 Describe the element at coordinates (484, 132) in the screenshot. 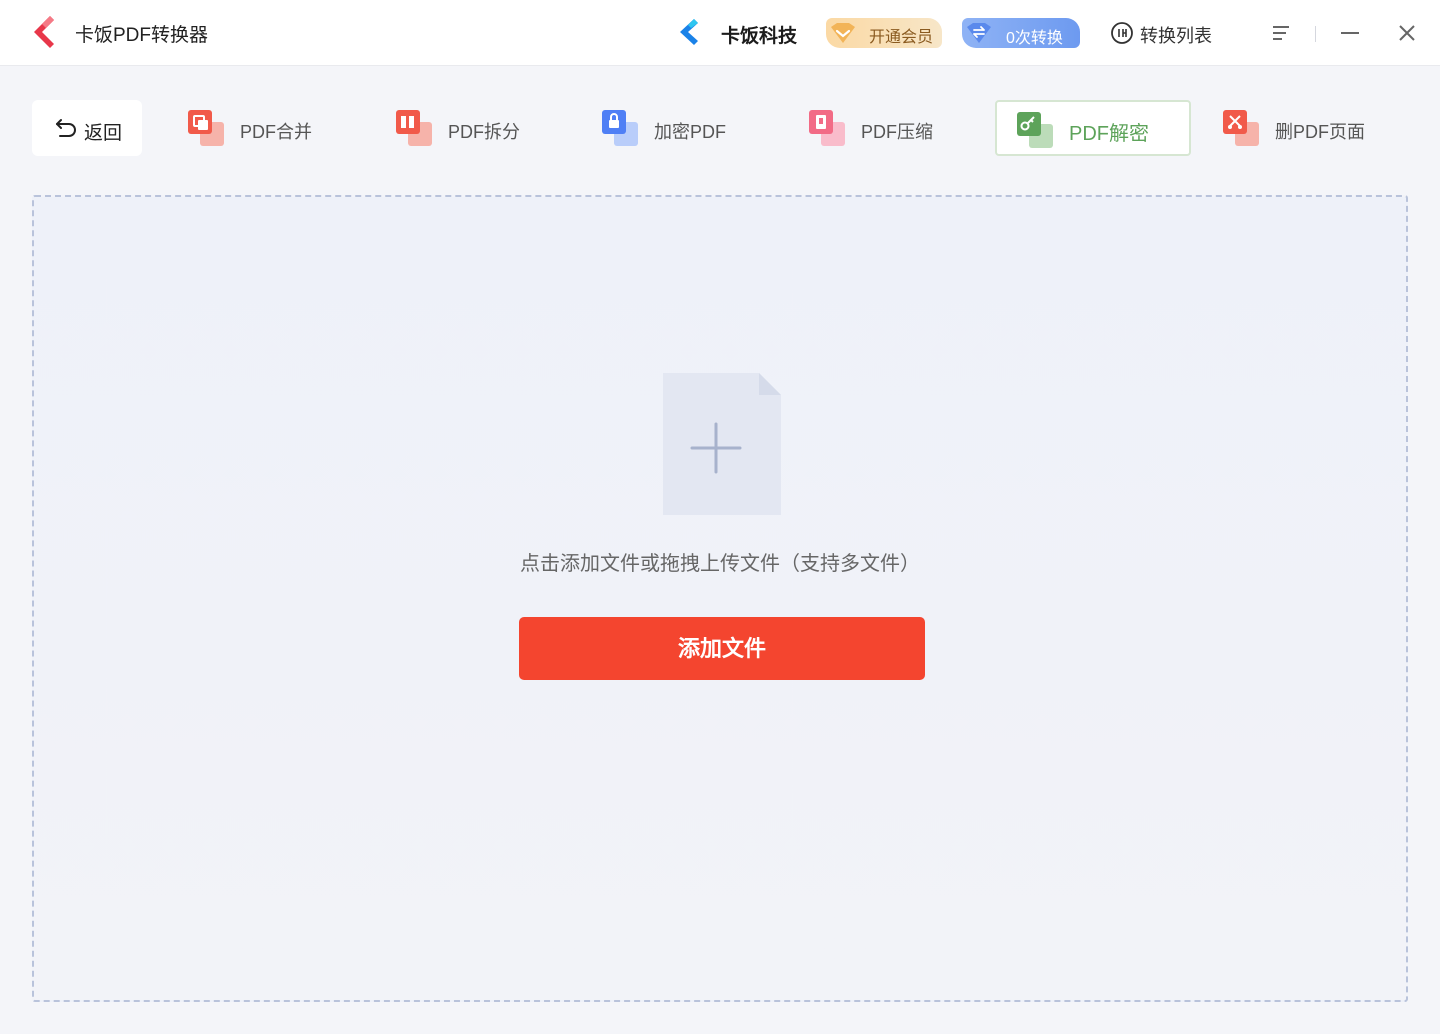

I see `tool-label: PDF拆分` at that location.